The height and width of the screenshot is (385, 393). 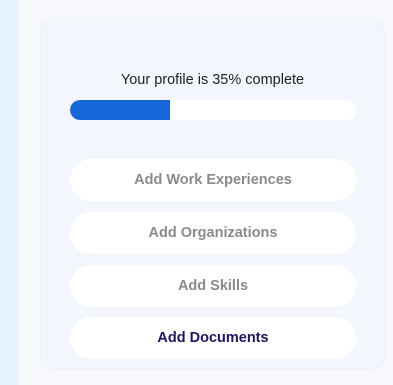 What do you see at coordinates (120, 110) in the screenshot?
I see `profile-progress-fill` at bounding box center [120, 110].